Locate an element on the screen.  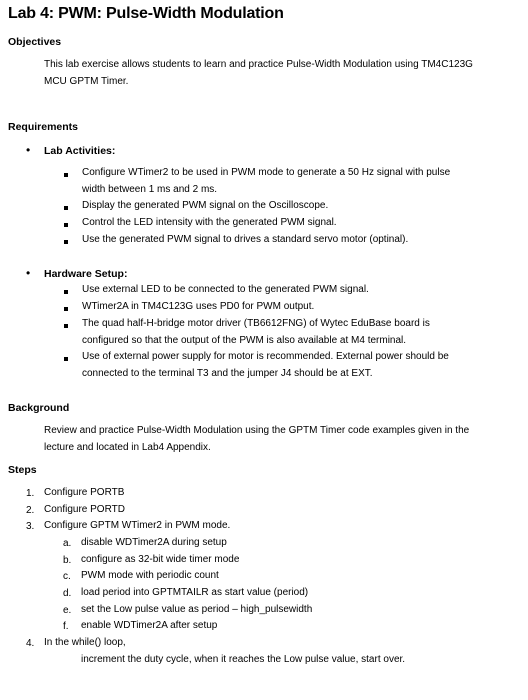
lab-activities-label: Lab Activities: is located at coordinates (80, 151).